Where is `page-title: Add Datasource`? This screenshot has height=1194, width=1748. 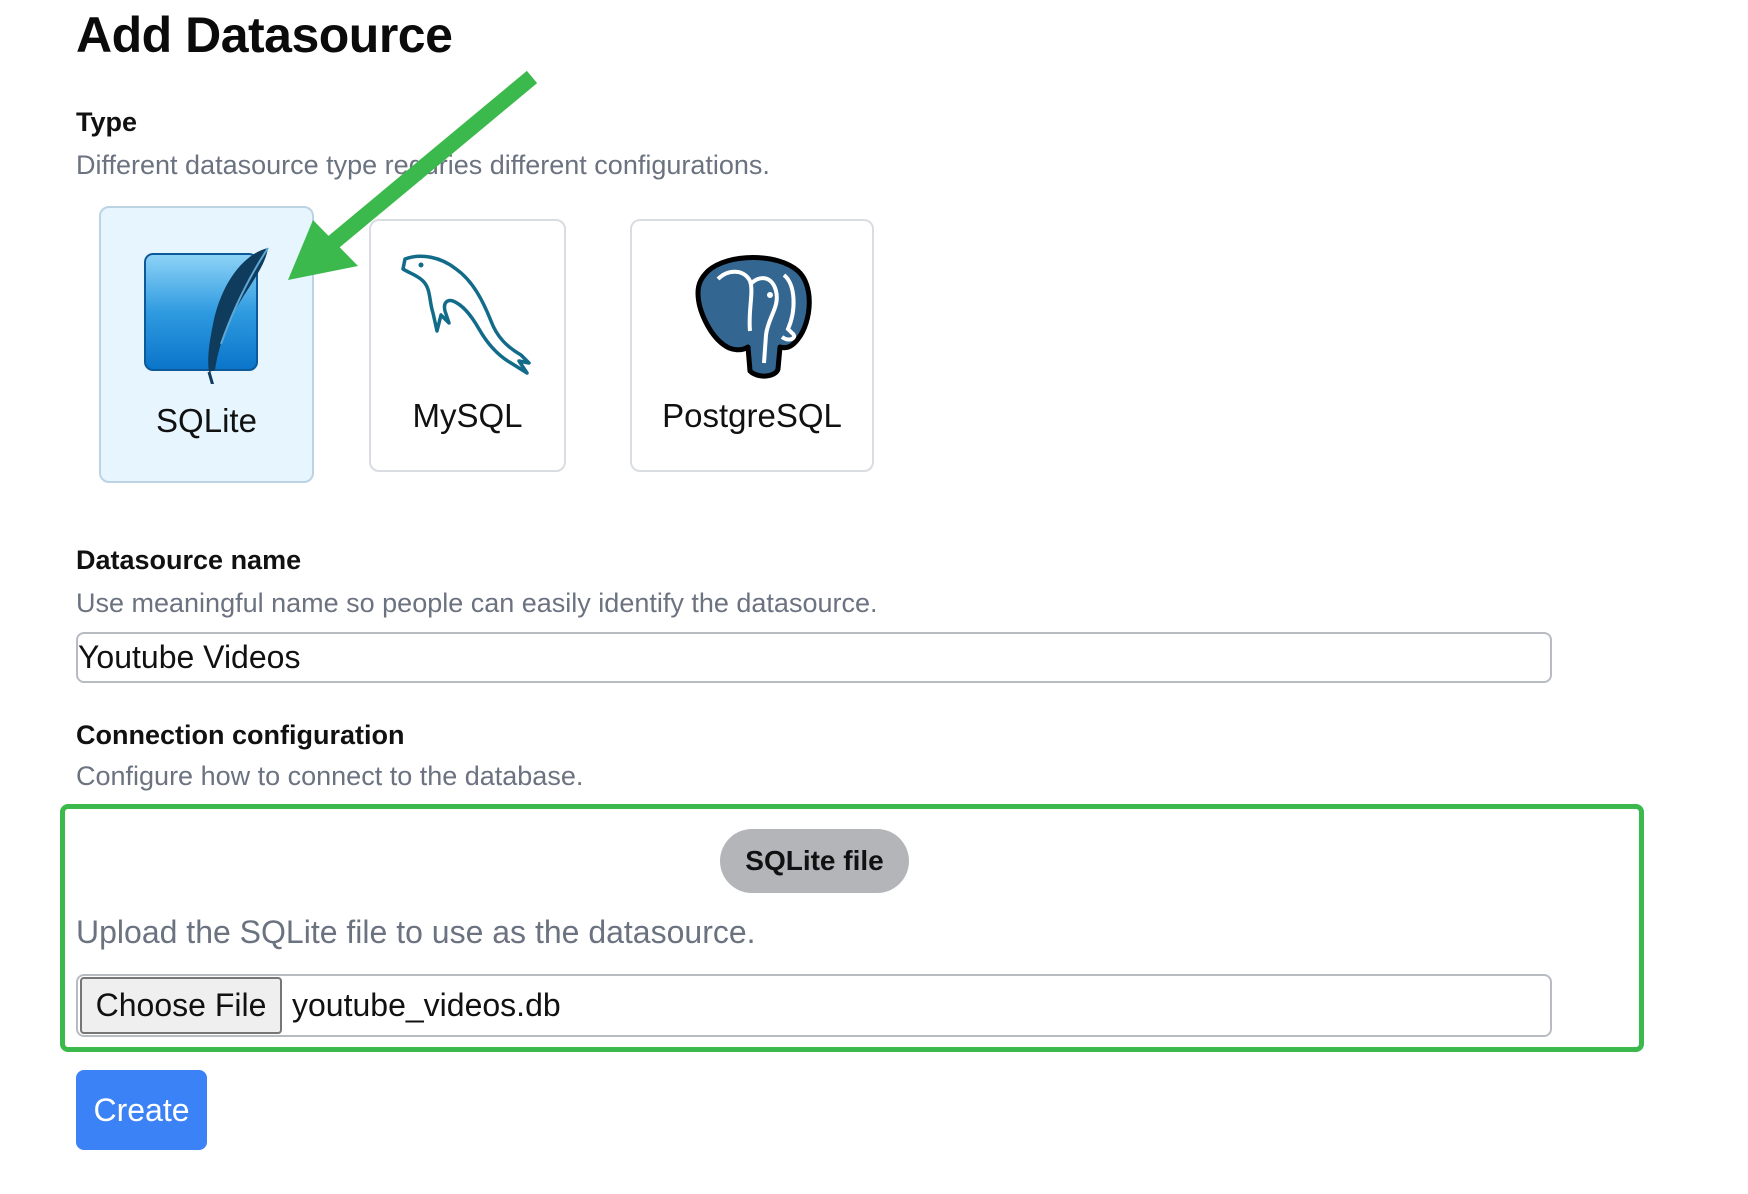 page-title: Add Datasource is located at coordinates (264, 35).